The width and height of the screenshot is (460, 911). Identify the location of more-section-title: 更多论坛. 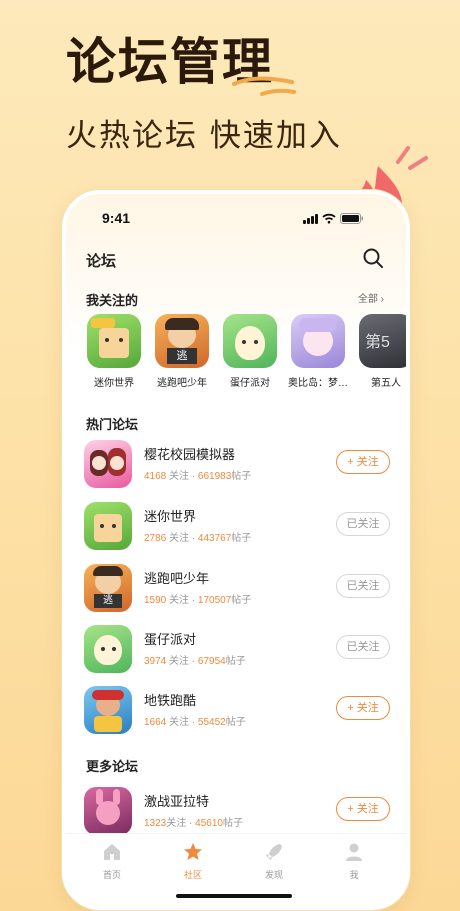
(112, 766).